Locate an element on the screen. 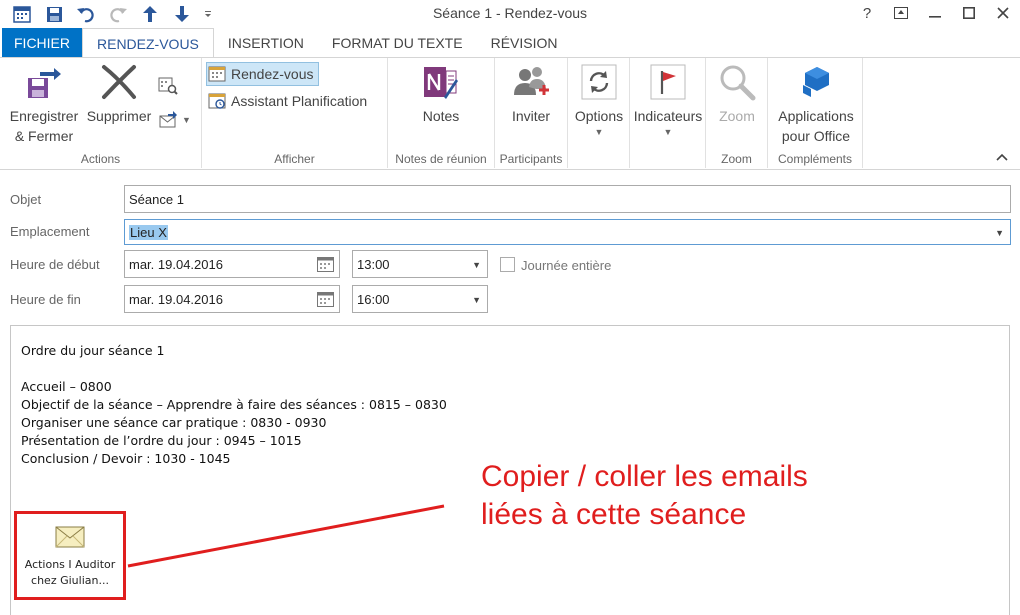 The width and height of the screenshot is (1020, 615). close-button is located at coordinates (1003, 13).